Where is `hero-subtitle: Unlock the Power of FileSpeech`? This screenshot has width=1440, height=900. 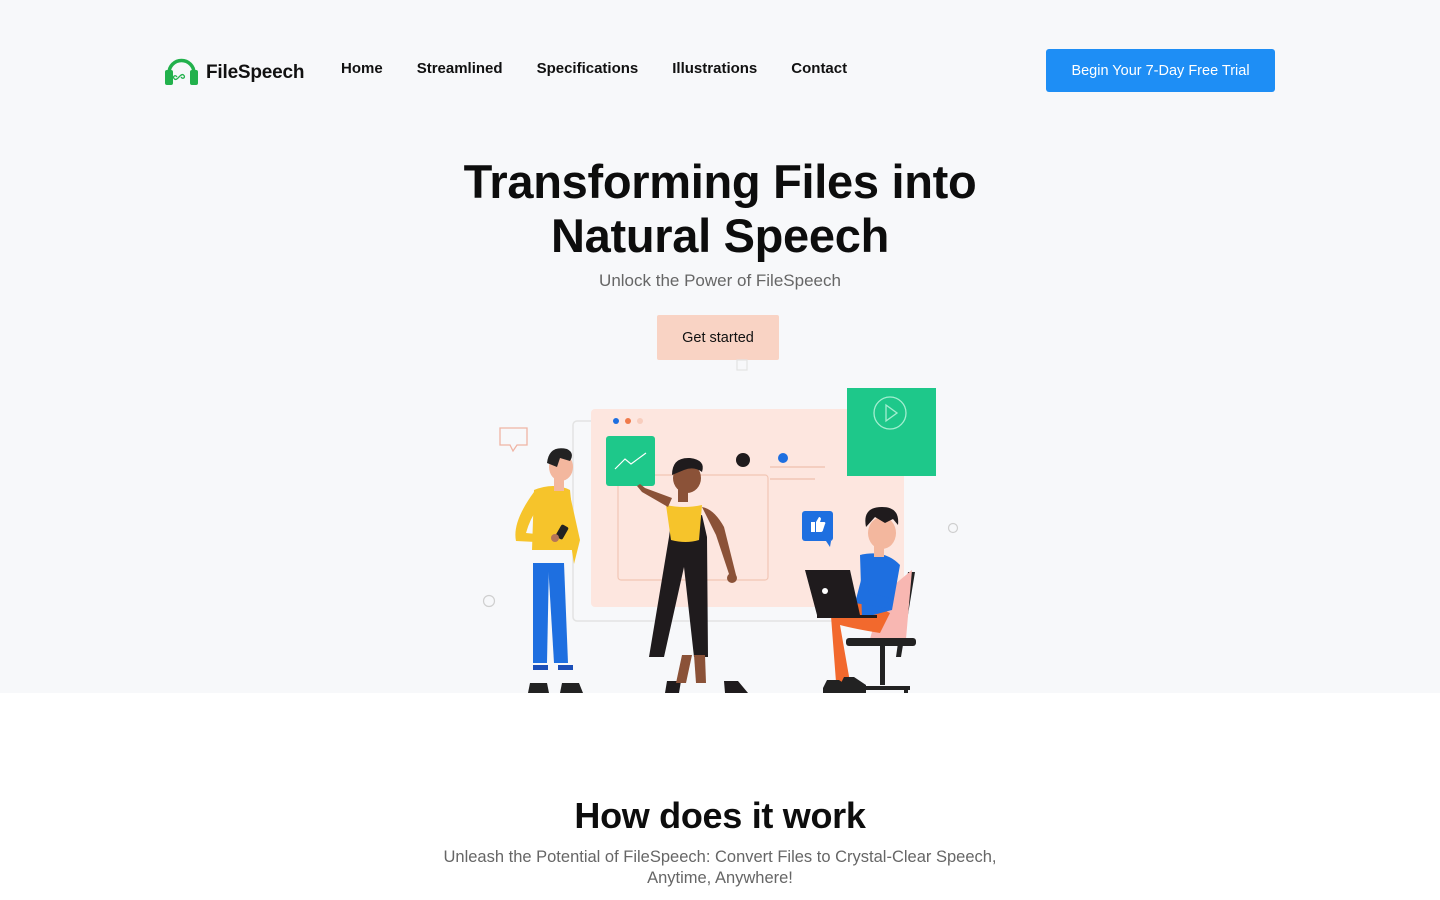 hero-subtitle: Unlock the Power of FileSpeech is located at coordinates (720, 280).